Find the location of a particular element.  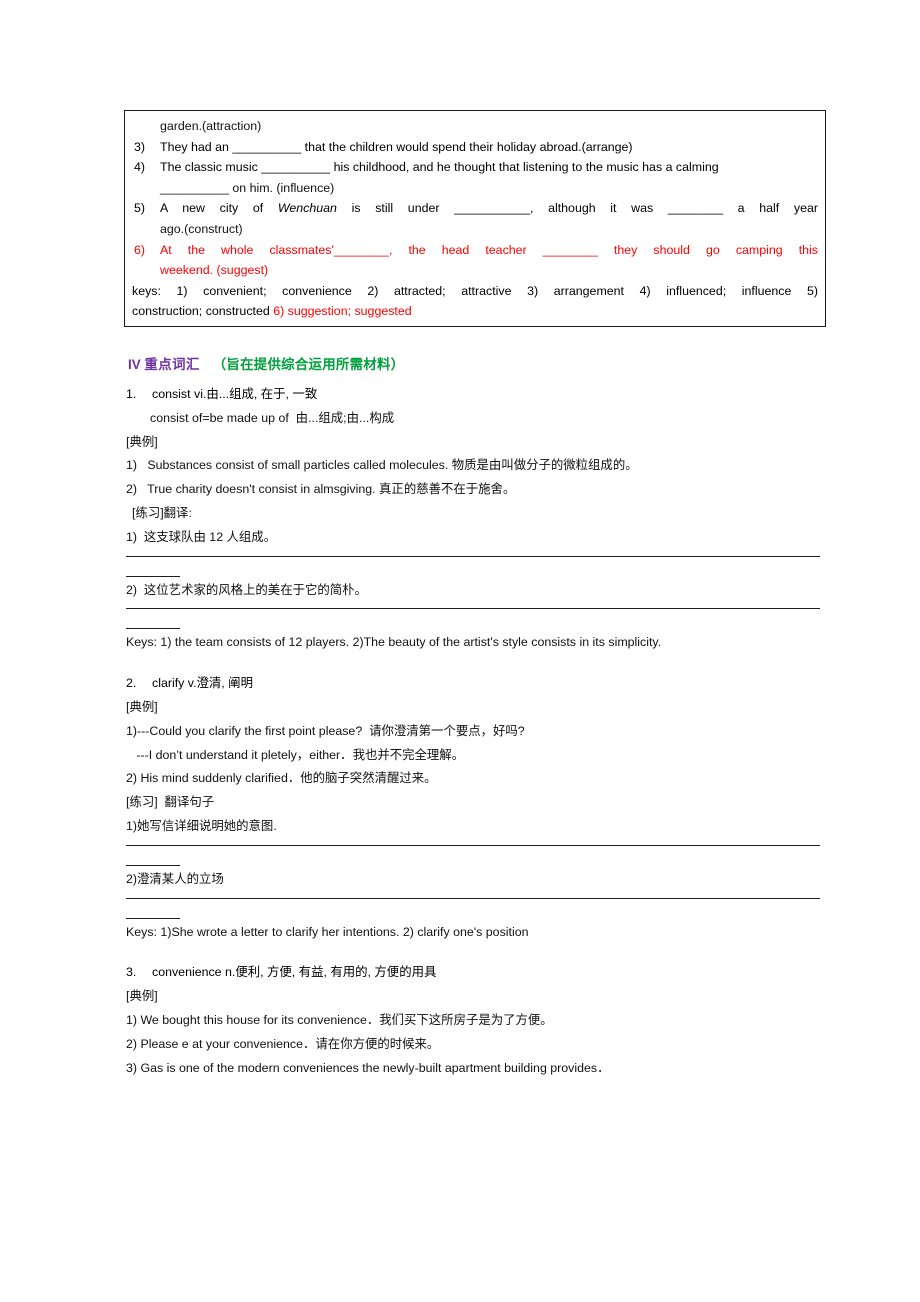

place-name-wenchuan: Wenchuan is located at coordinates (307, 208).